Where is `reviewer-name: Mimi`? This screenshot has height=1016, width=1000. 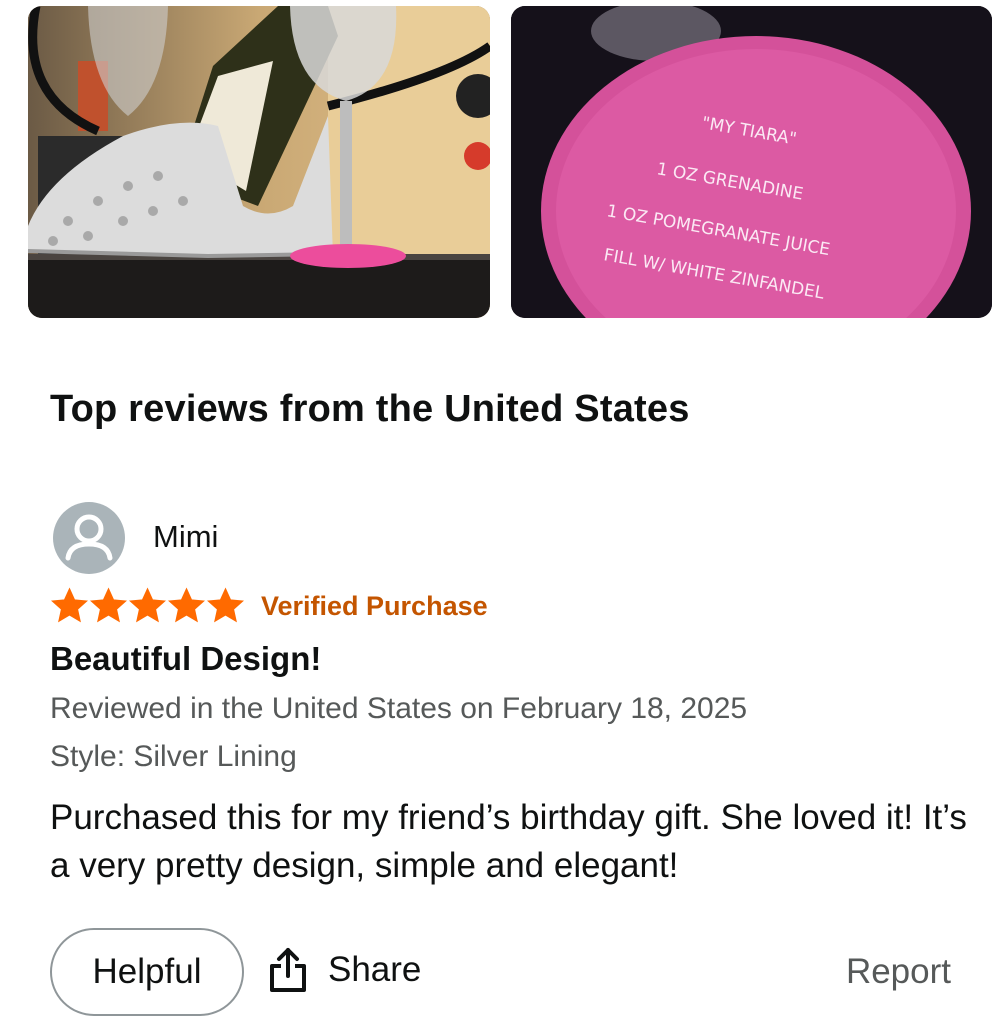 reviewer-name: Mimi is located at coordinates (186, 536).